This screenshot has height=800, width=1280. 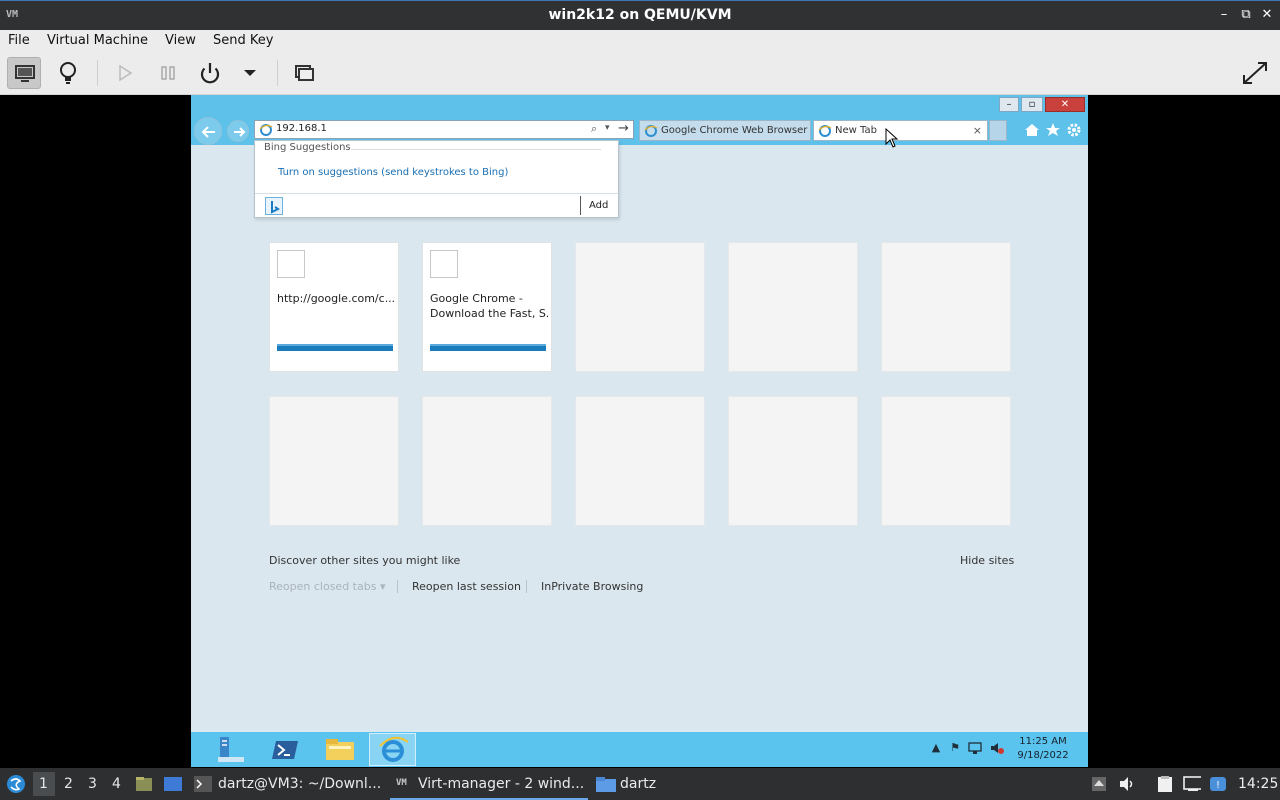 I want to click on tray-up-icon, so click(x=1099, y=784).